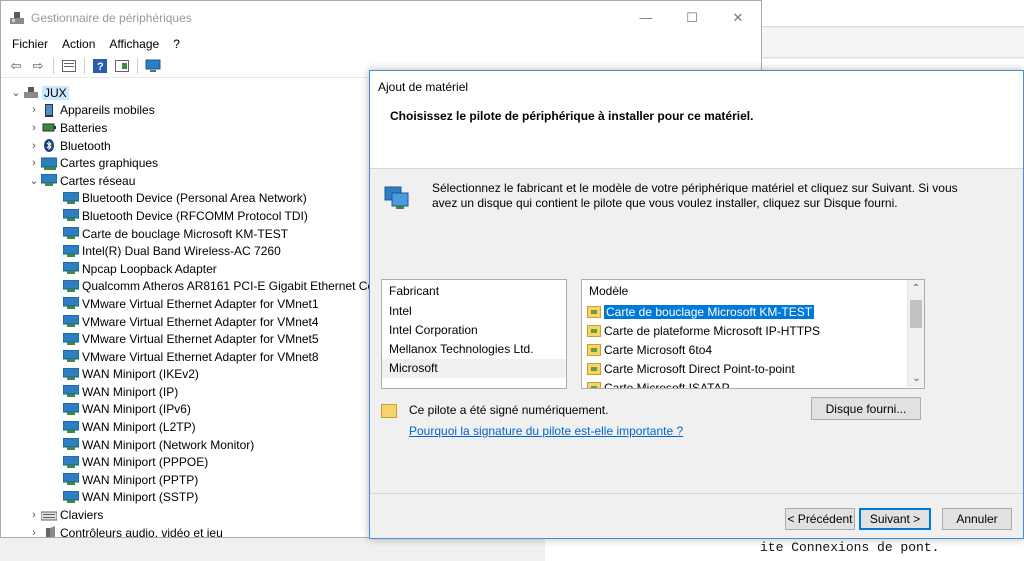 Image resolution: width=1024 pixels, height=561 pixels. I want to click on model-label: Carte Microsoft ISATAP, so click(667, 384).